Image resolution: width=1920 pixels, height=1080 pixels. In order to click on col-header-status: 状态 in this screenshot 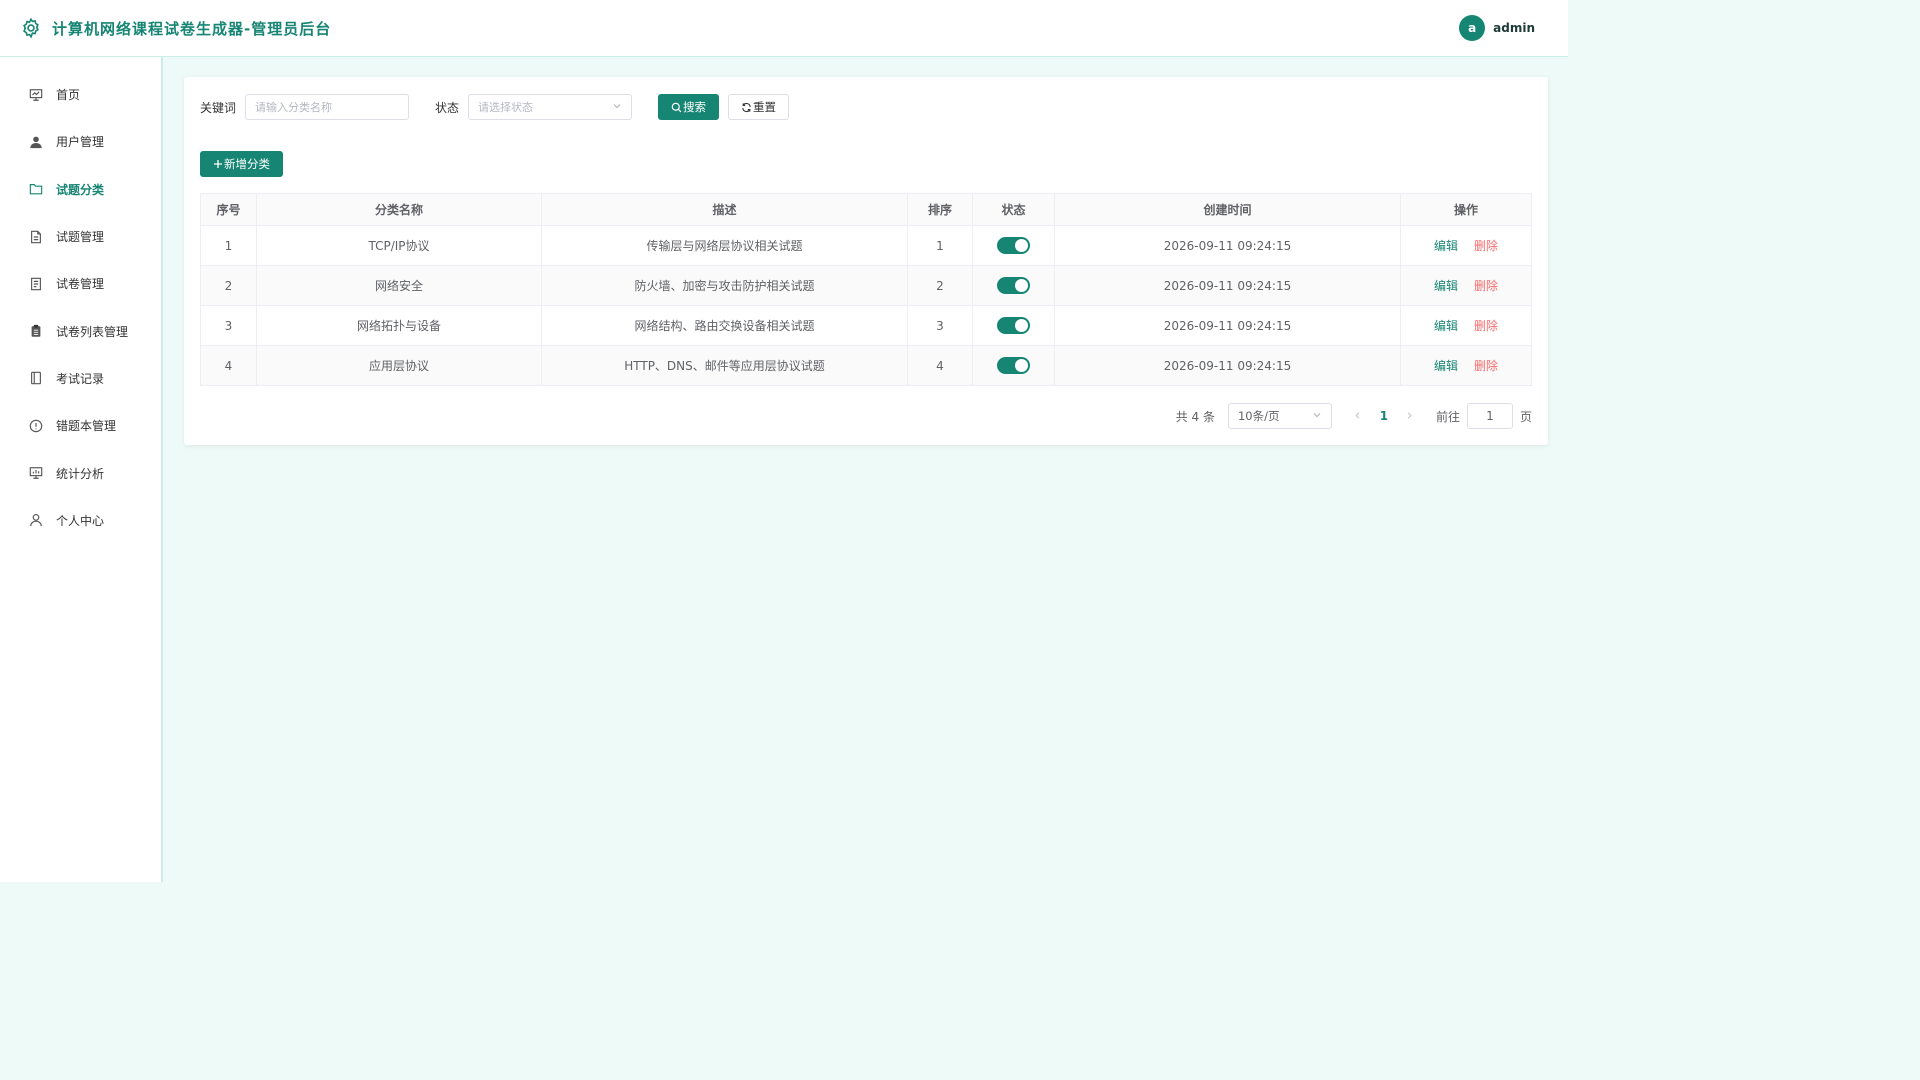, I will do `click(1013, 209)`.